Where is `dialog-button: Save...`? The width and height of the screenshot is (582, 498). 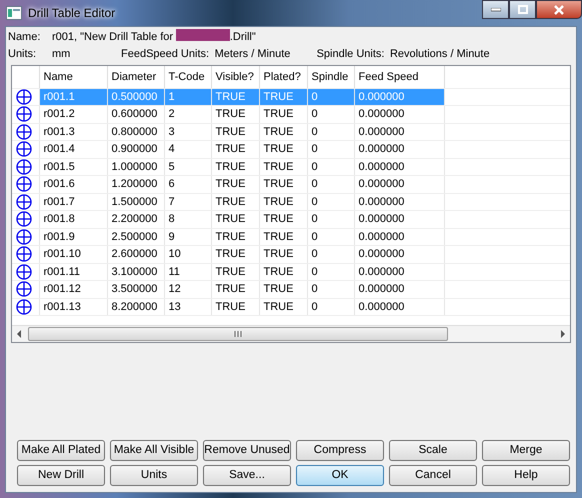 dialog-button: Save... is located at coordinates (247, 475).